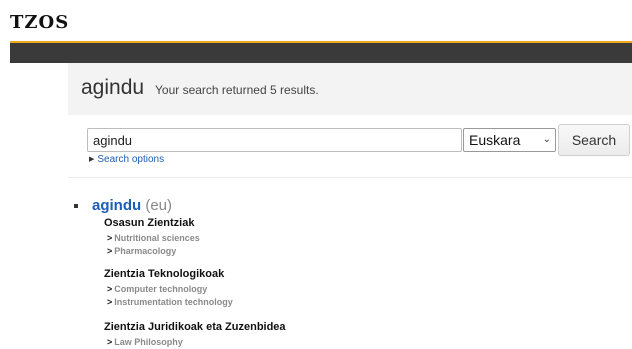  What do you see at coordinates (113, 87) in the screenshot?
I see `search-term-heading: agindu` at bounding box center [113, 87].